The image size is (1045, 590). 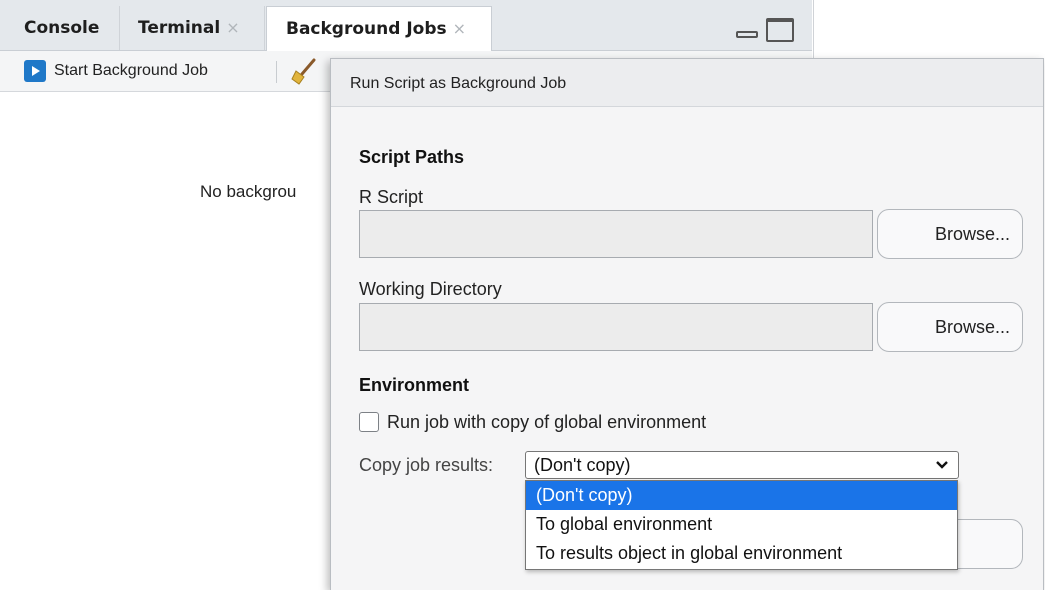 What do you see at coordinates (687, 83) in the screenshot?
I see `dialog-title: Run Script as Background Job` at bounding box center [687, 83].